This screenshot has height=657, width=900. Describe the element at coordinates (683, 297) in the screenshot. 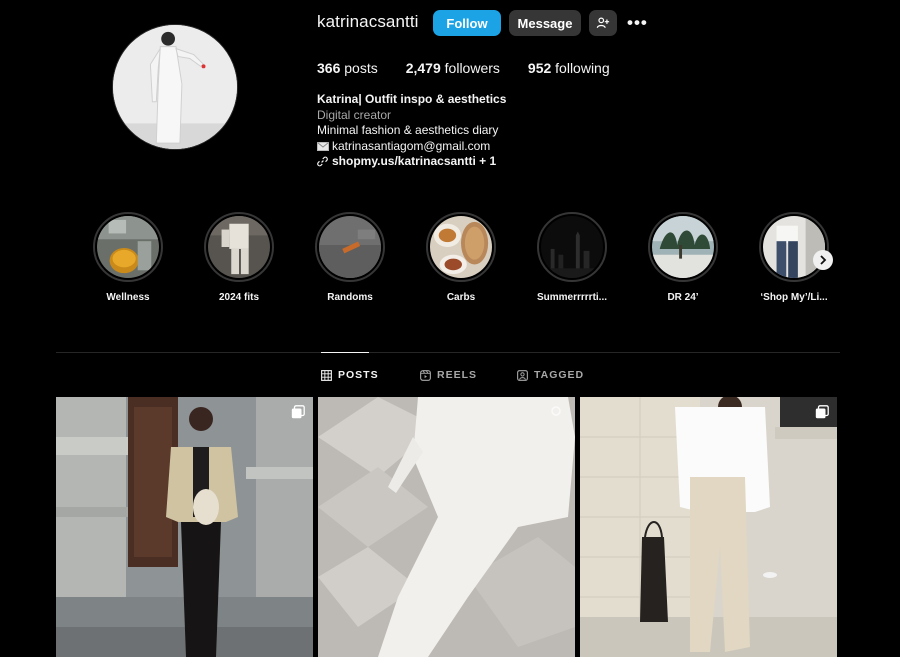

I see `highlight-label: DR 24’` at that location.